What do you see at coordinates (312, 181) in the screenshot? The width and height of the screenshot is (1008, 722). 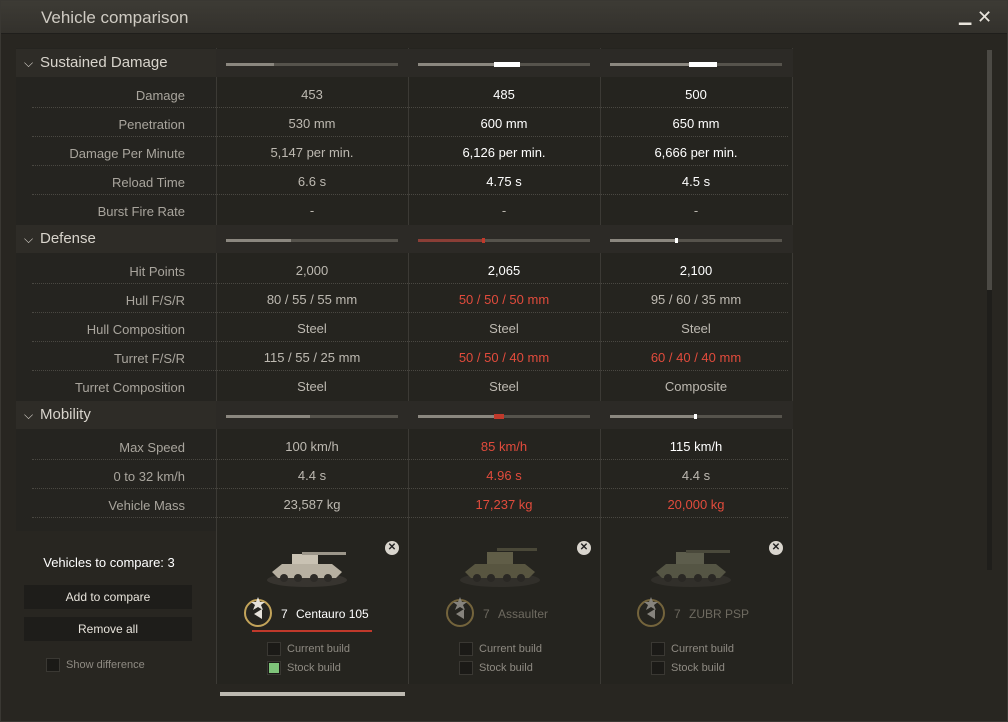 I see `reload-value-1: 6.6 s` at bounding box center [312, 181].